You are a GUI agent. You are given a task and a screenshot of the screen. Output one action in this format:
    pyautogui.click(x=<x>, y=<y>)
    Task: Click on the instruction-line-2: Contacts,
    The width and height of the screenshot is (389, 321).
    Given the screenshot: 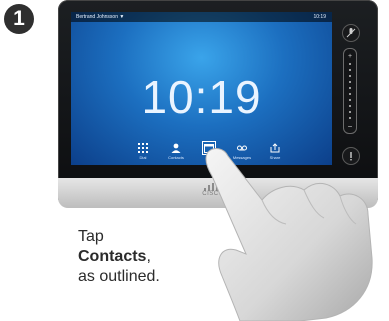 What is the action you would take?
    pyautogui.click(x=119, y=257)
    